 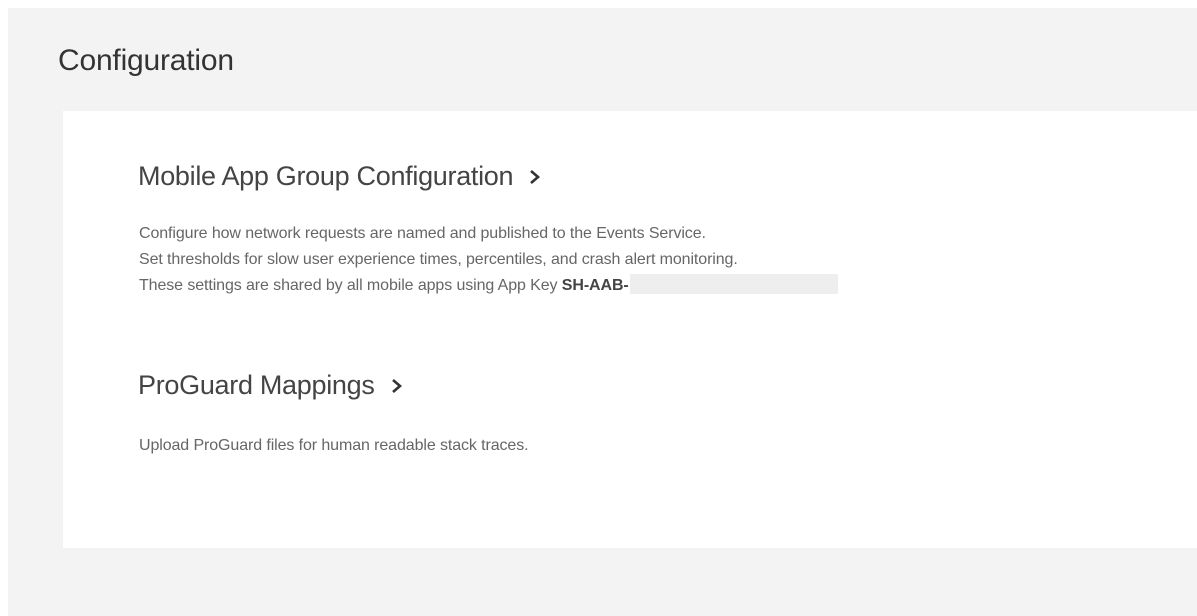 I want to click on proguard-mappings-link: ProGuard Mappings, so click(x=270, y=385).